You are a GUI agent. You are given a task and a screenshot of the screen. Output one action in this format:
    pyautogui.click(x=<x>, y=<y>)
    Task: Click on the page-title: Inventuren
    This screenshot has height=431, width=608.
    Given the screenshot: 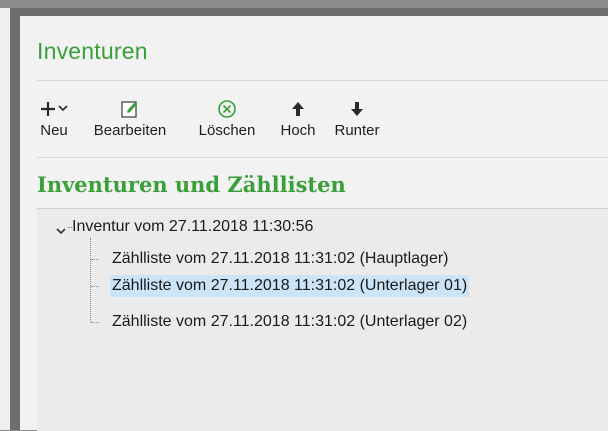 What is the action you would take?
    pyautogui.click(x=92, y=51)
    